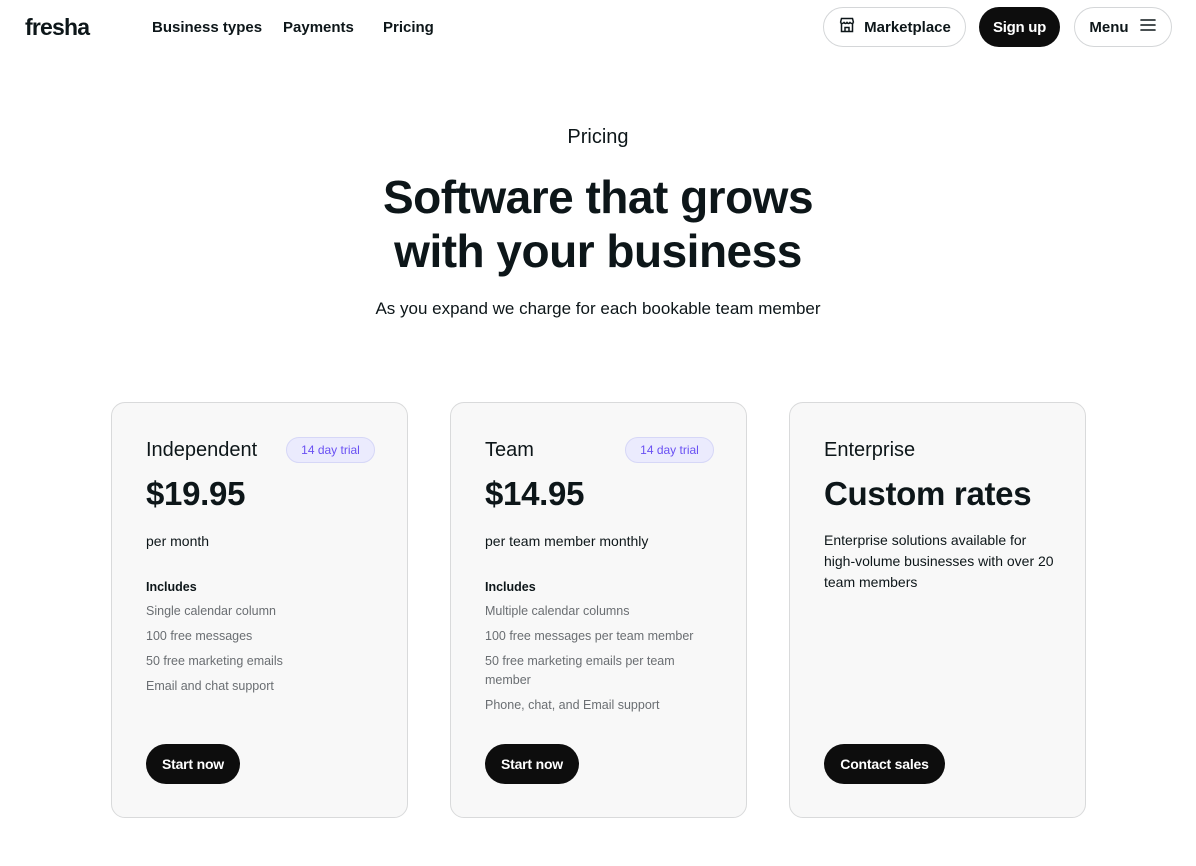 The image size is (1196, 866). What do you see at coordinates (535, 493) in the screenshot?
I see `plan-price: $14.95` at bounding box center [535, 493].